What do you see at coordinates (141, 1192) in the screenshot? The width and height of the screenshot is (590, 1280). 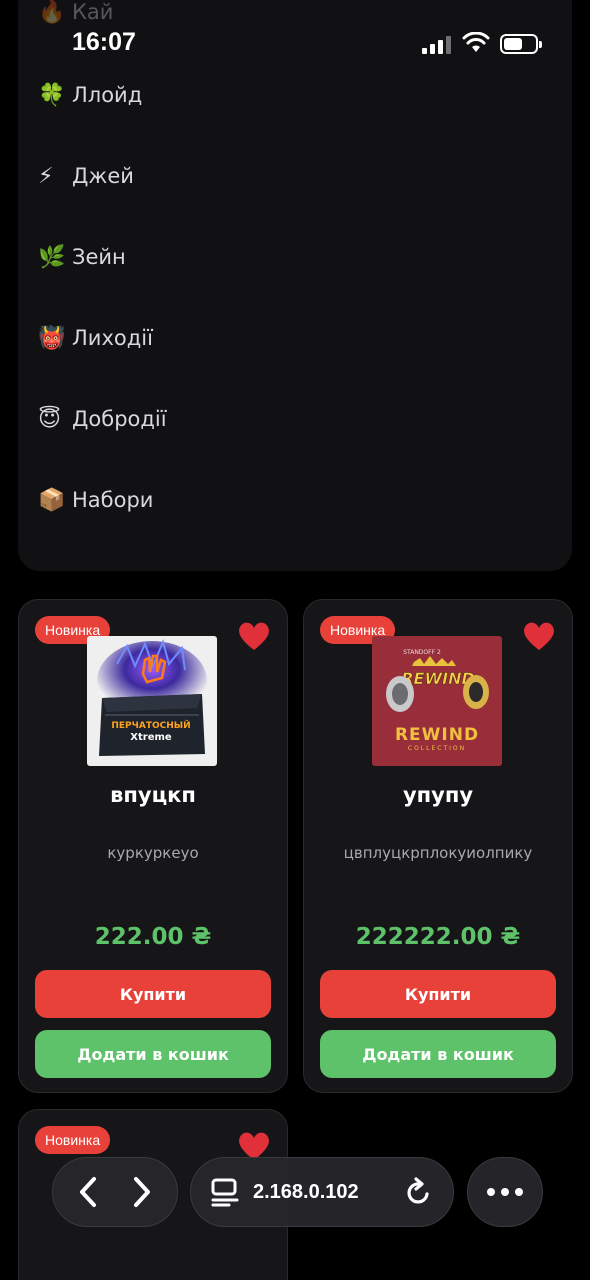 I see `forward-arrow-icon` at bounding box center [141, 1192].